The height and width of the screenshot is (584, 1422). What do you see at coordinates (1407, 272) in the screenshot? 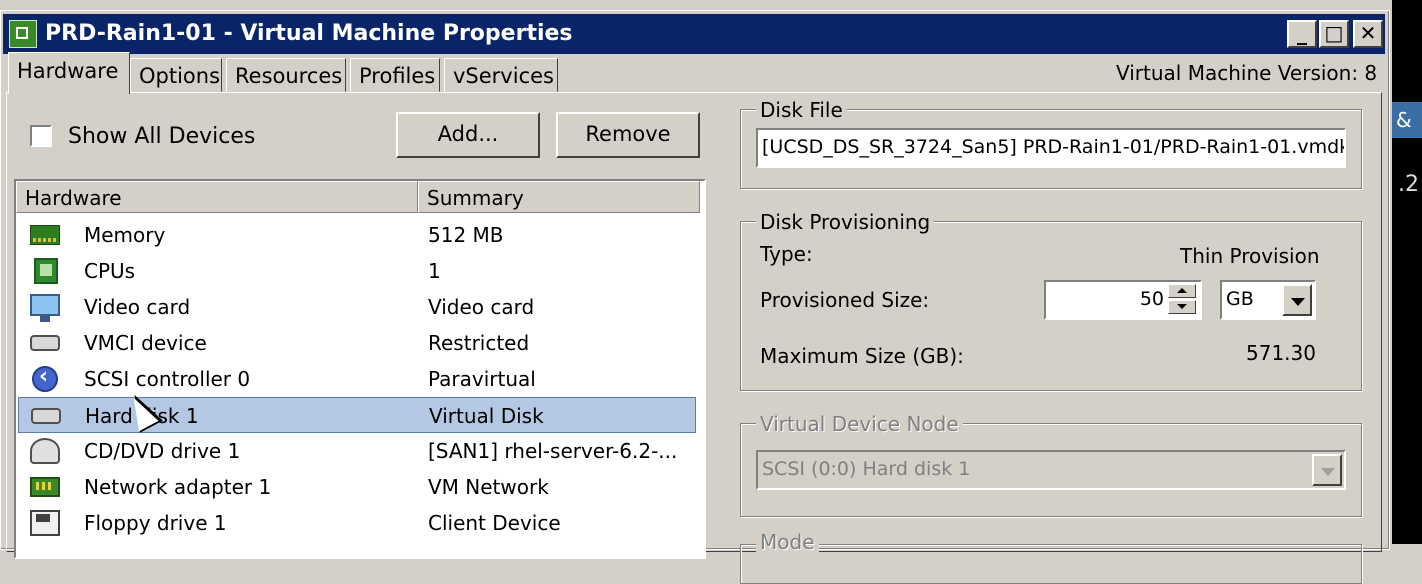
I see `background-window-dark` at bounding box center [1407, 272].